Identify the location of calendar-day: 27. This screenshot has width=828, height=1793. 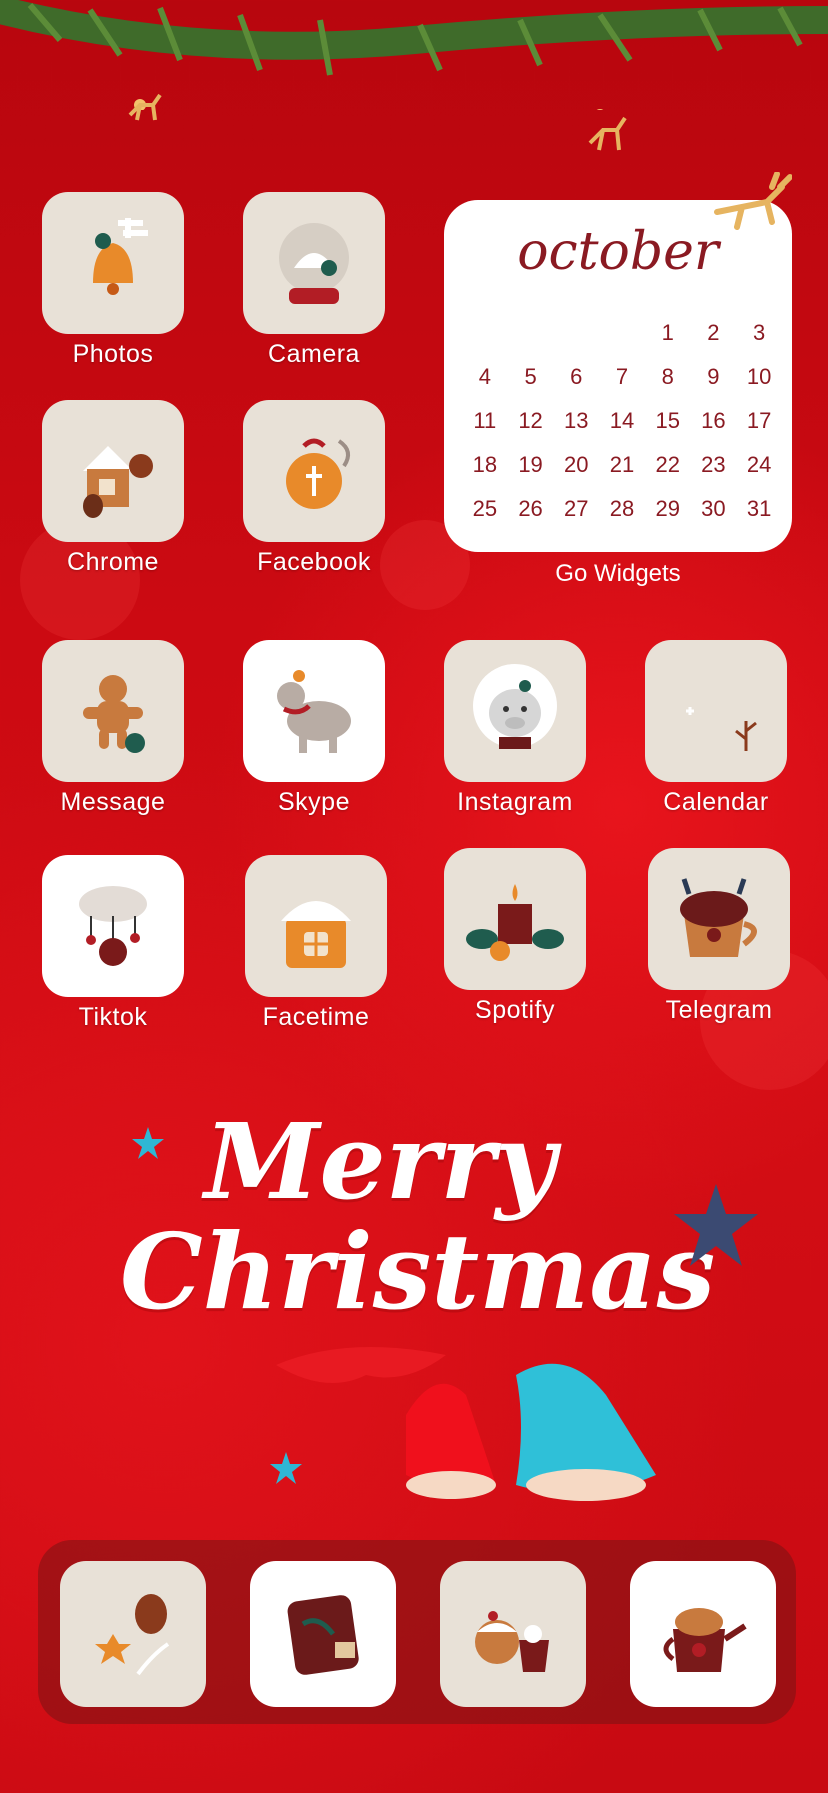
(576, 508).